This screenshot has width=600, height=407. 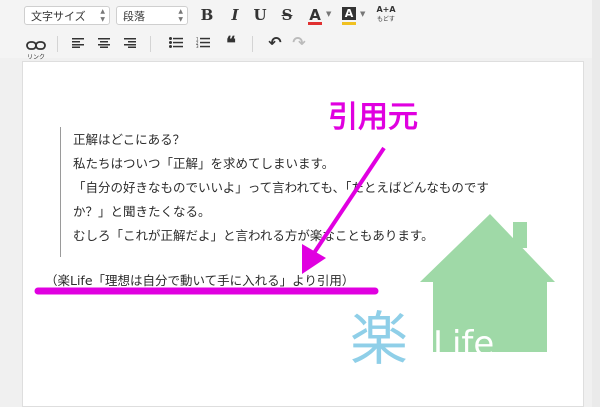 What do you see at coordinates (373, 117) in the screenshot?
I see `annotation-label: 引用元` at bounding box center [373, 117].